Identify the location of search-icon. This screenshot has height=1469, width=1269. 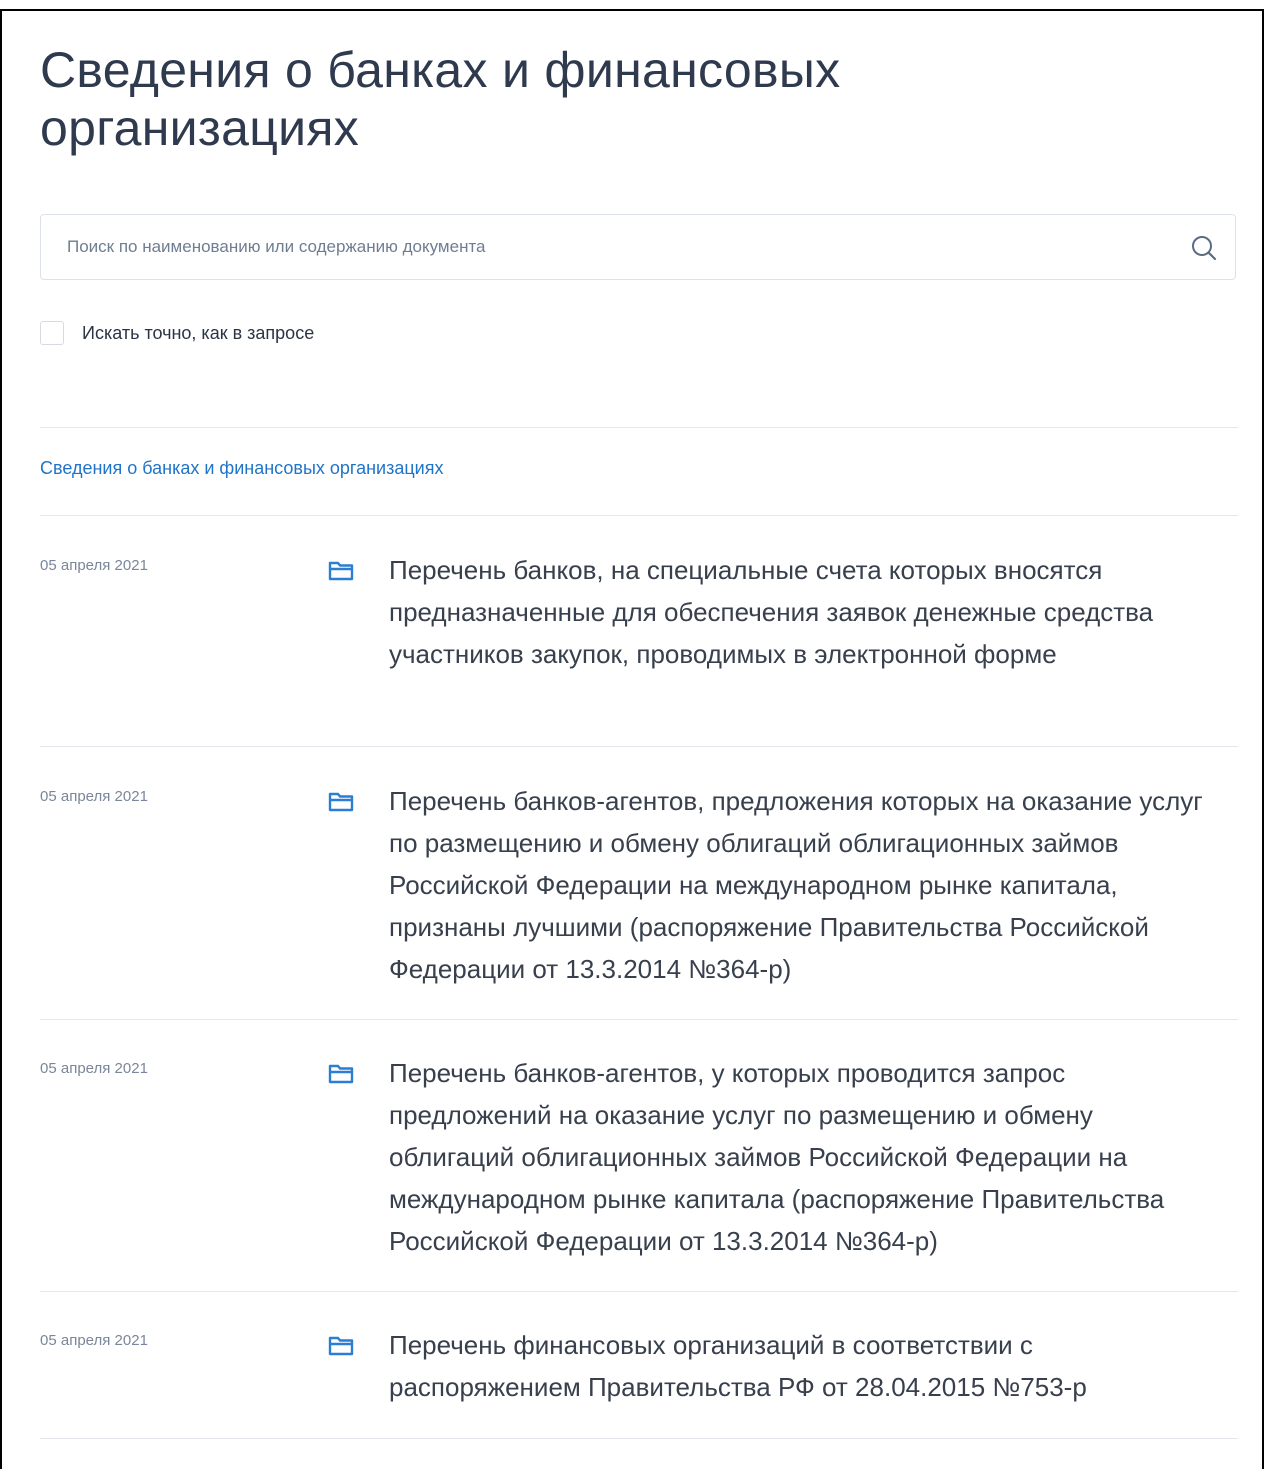
(1204, 248).